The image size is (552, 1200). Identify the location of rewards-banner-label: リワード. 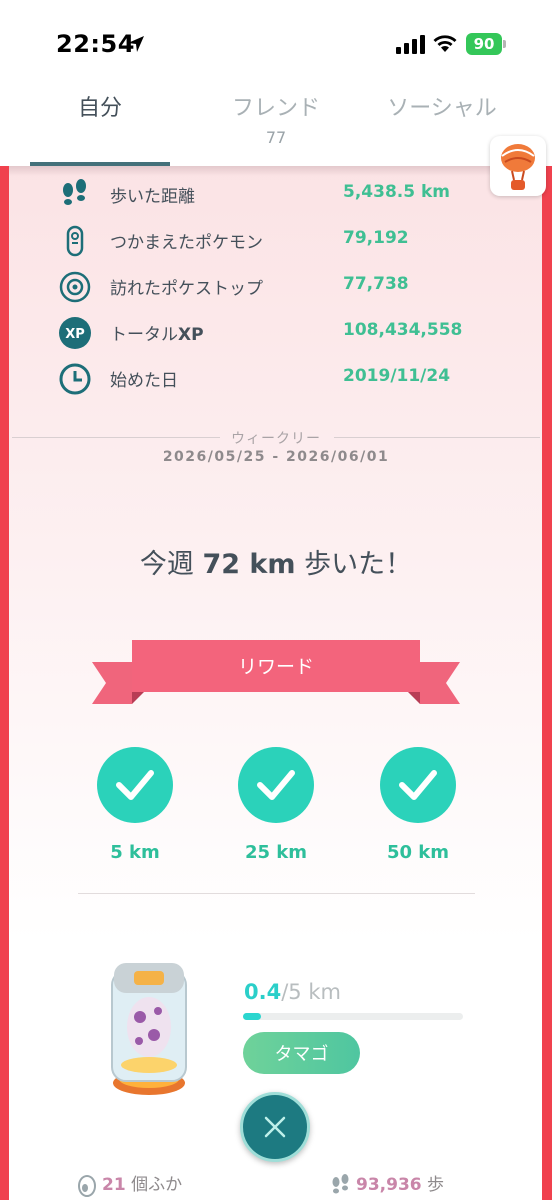
(275, 667).